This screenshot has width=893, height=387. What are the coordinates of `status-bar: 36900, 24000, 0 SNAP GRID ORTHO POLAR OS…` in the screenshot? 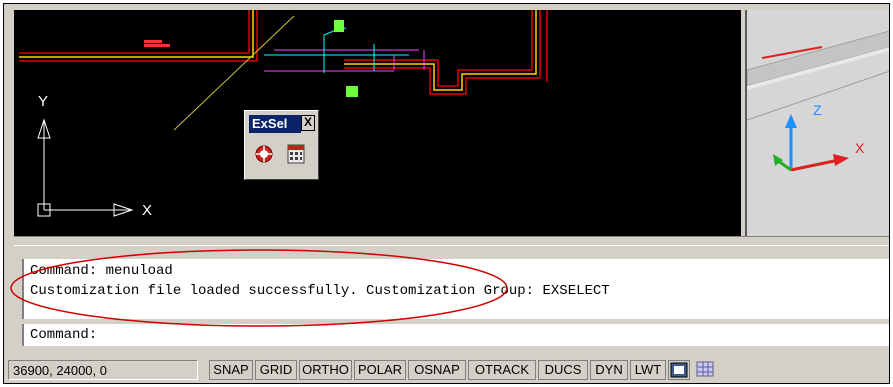 It's located at (446, 368).